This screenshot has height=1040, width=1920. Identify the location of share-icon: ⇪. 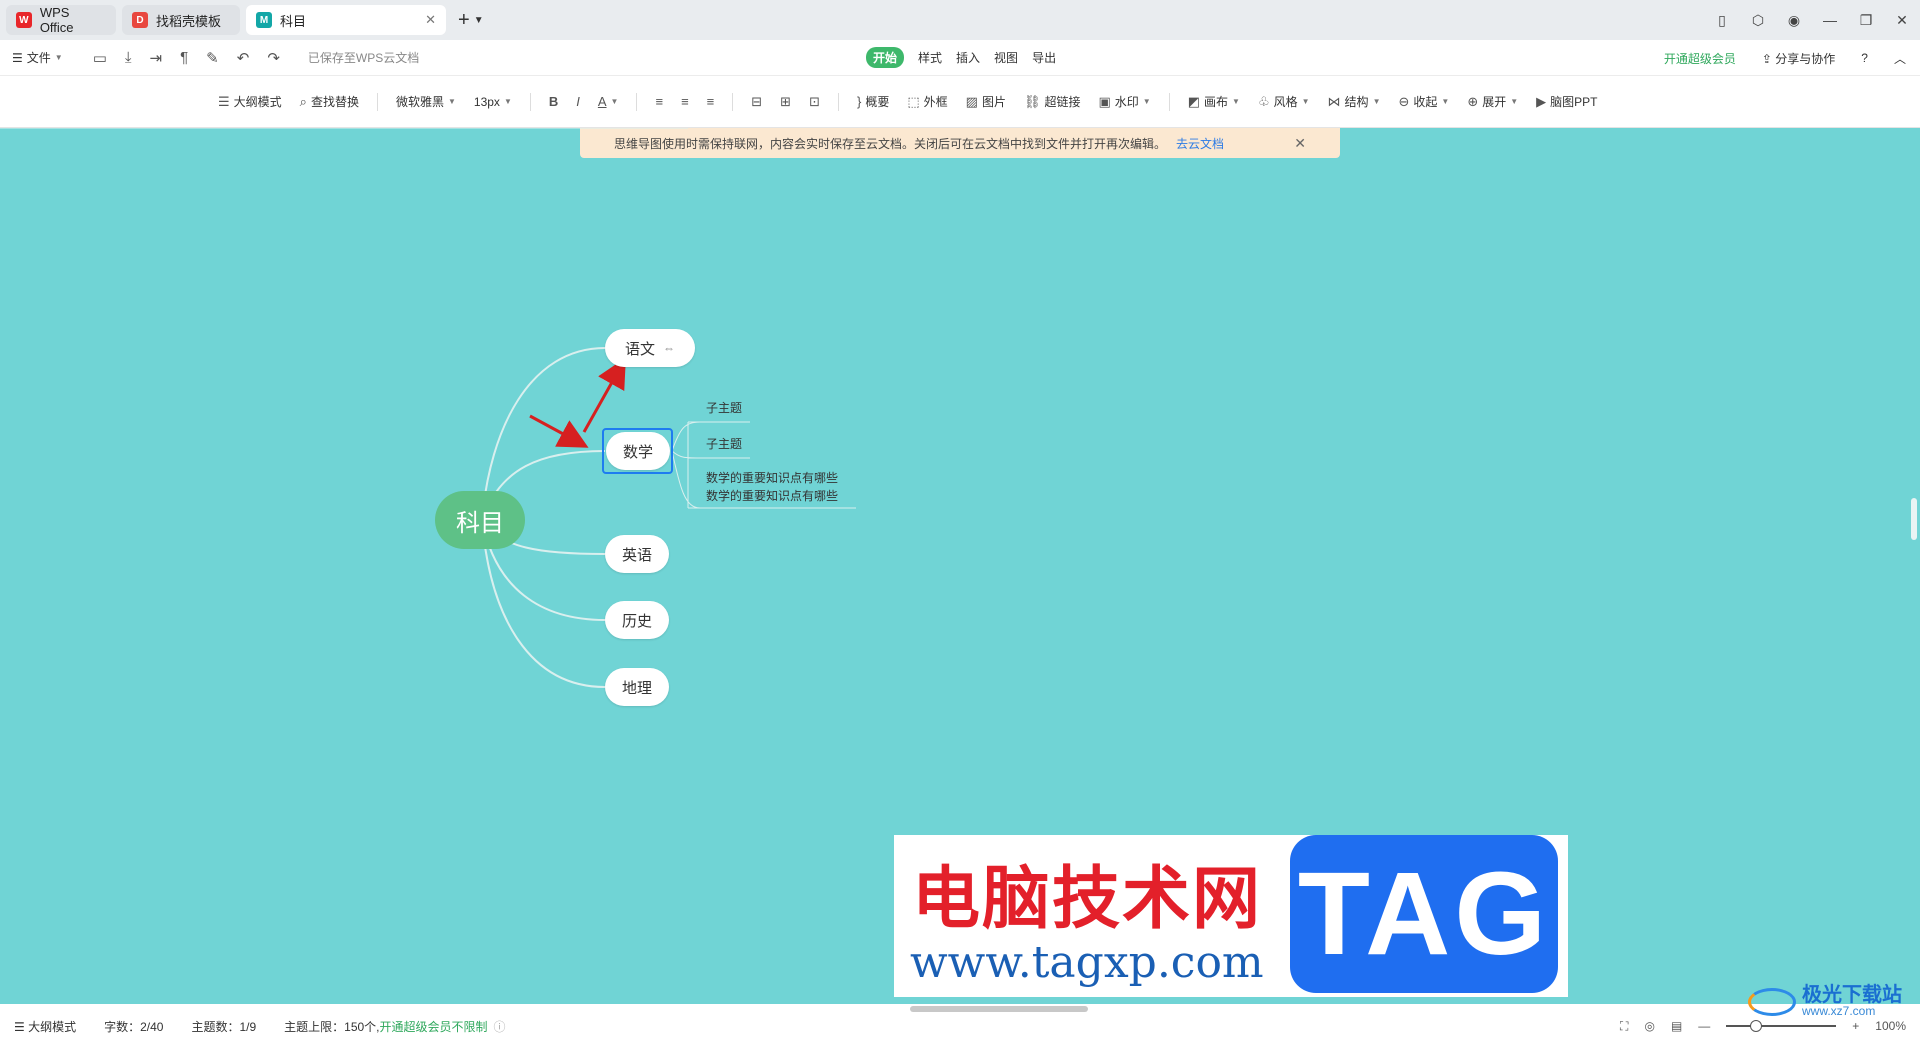
(1766, 58).